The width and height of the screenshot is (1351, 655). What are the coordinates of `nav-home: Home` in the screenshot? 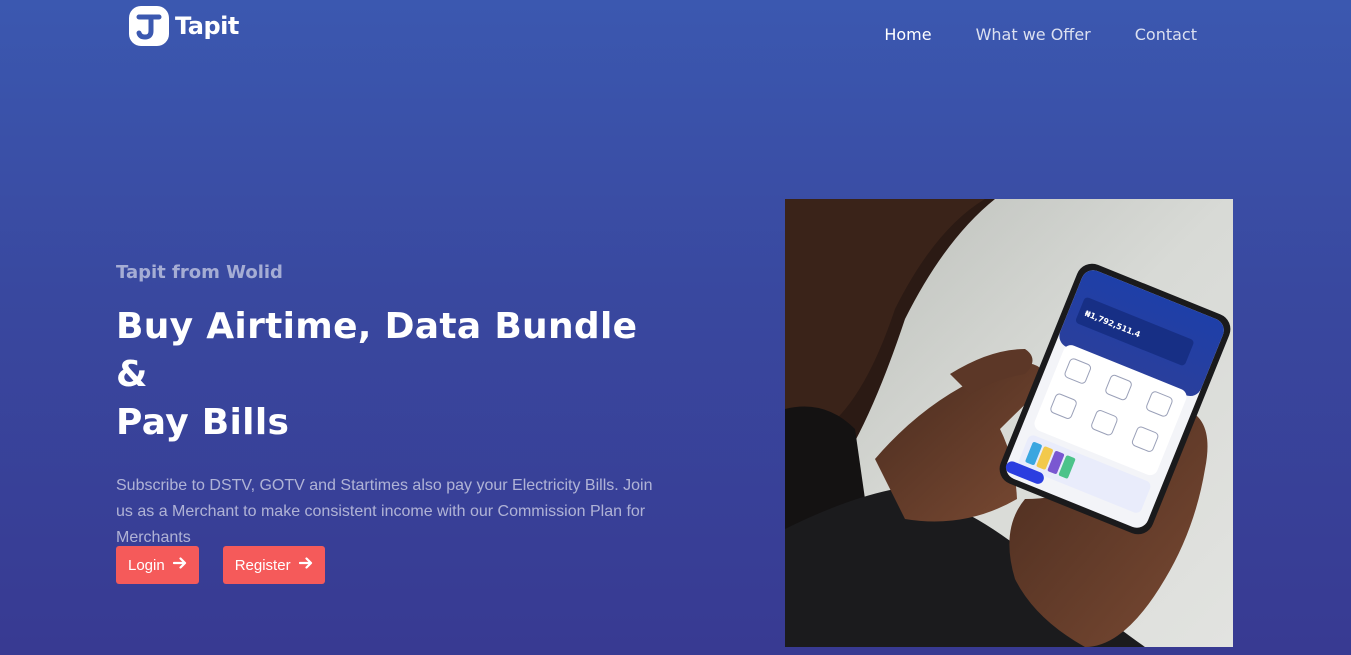 It's located at (907, 34).